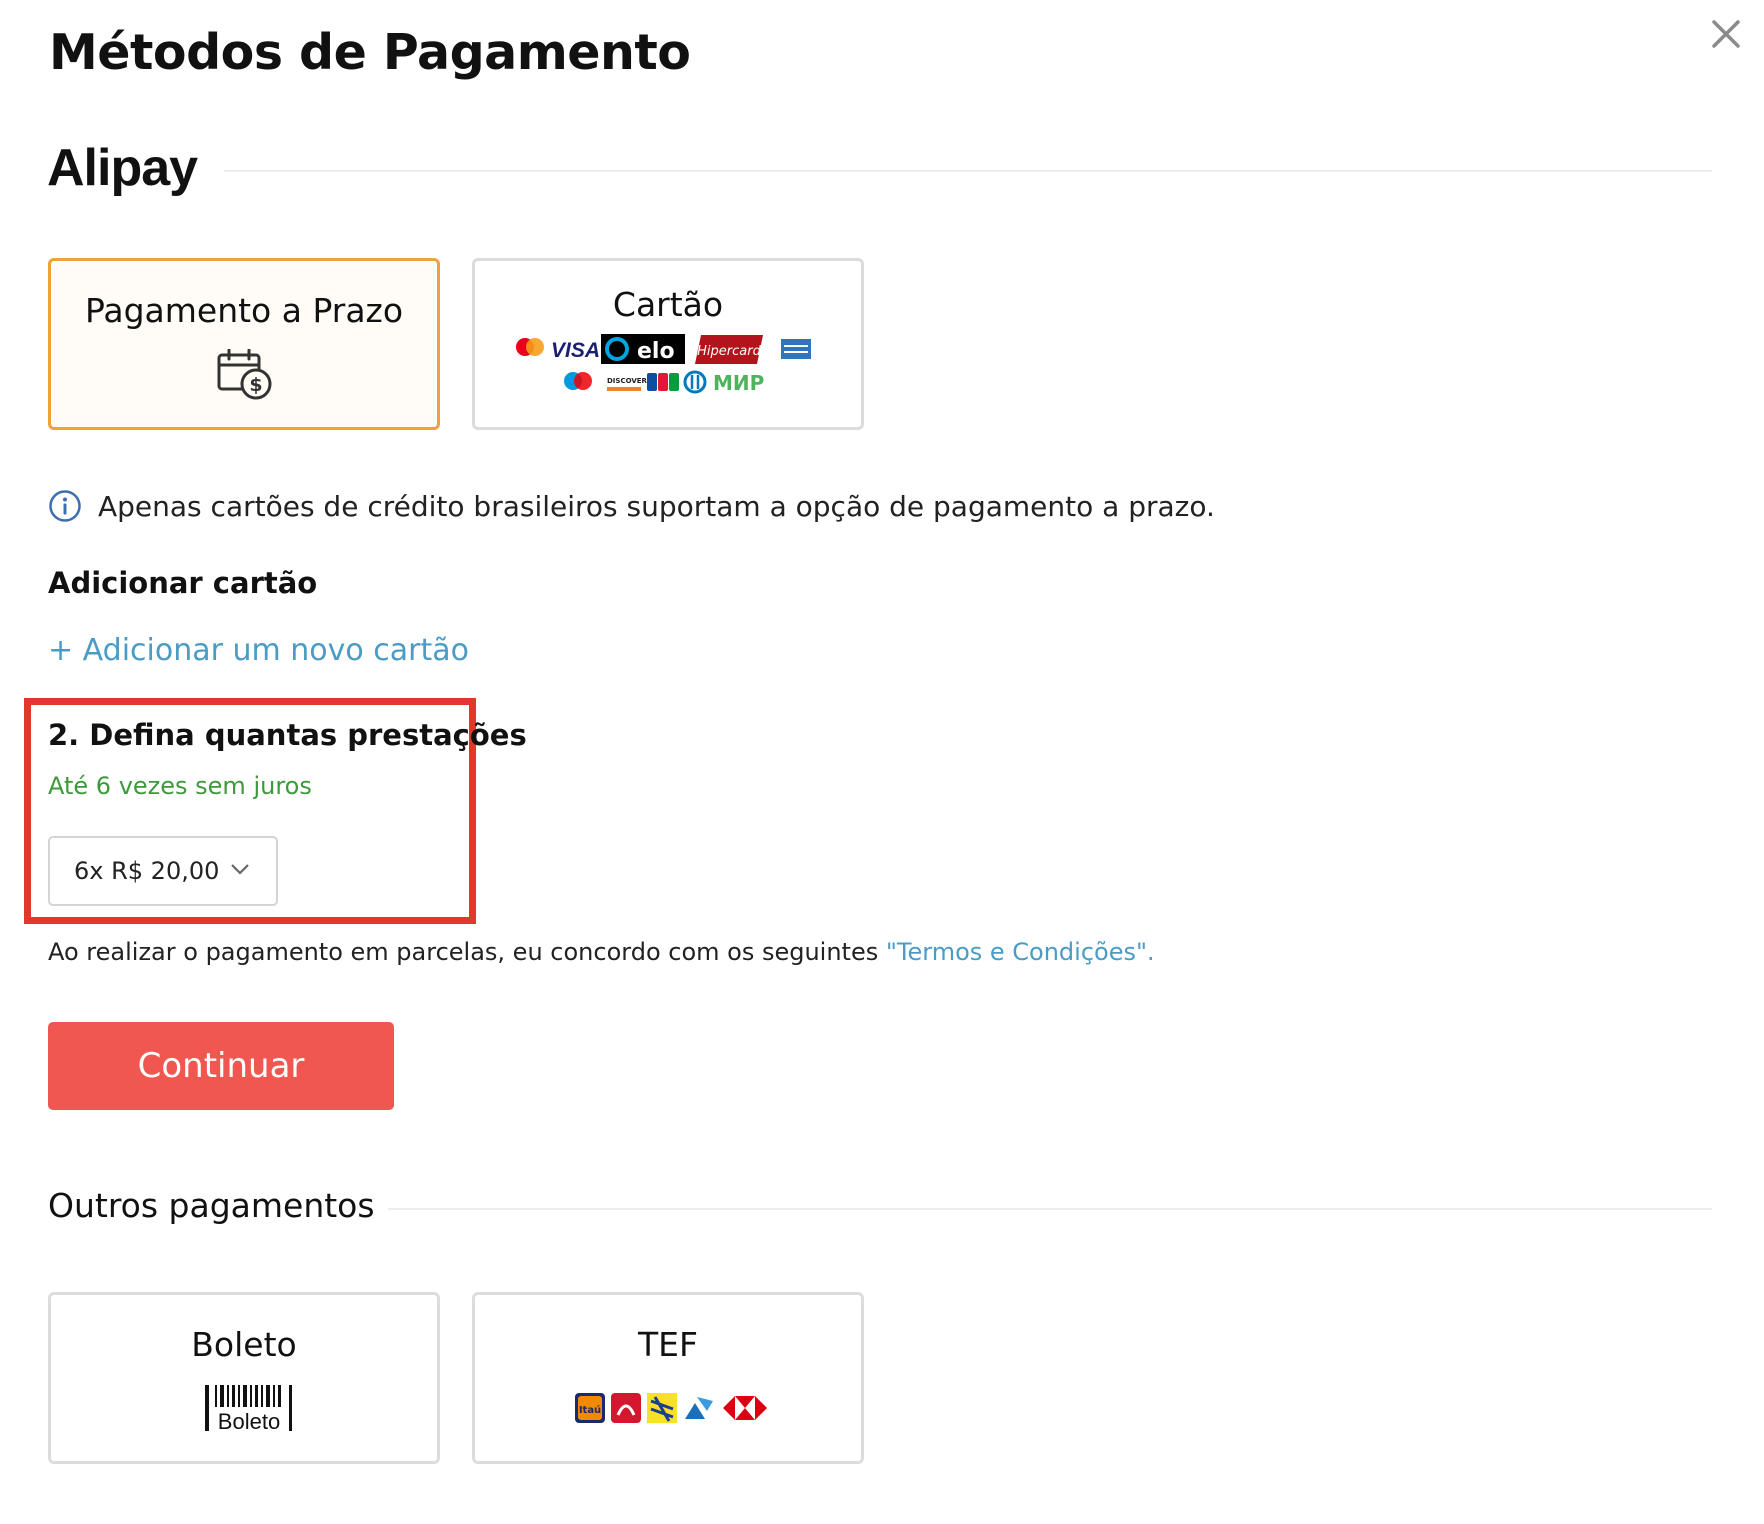 The width and height of the screenshot is (1764, 1524). Describe the element at coordinates (258, 650) in the screenshot. I see `add-new-card-link: + Adicionar um novo cartão` at that location.